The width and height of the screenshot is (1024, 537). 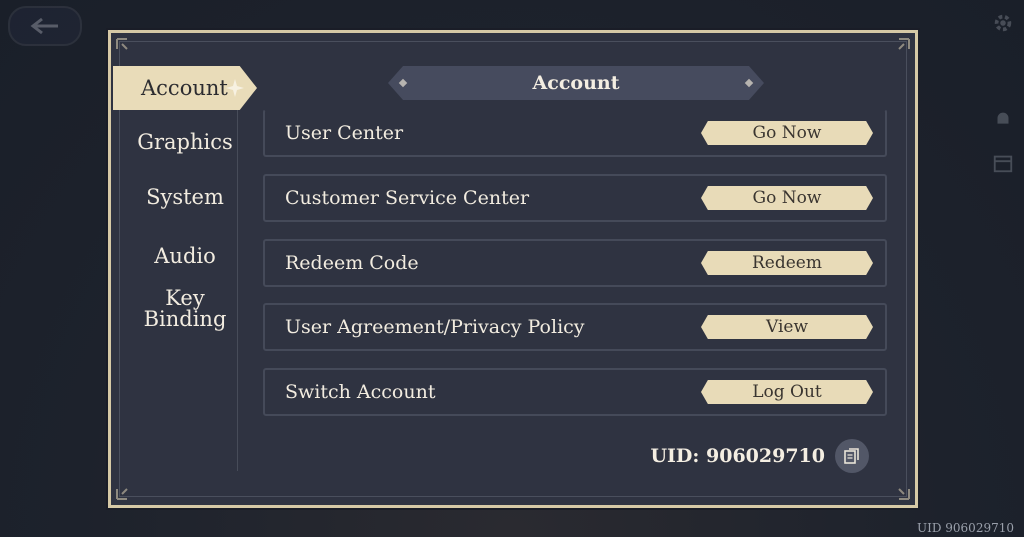 I want to click on sidebar-item-account: Account, so click(x=185, y=88).